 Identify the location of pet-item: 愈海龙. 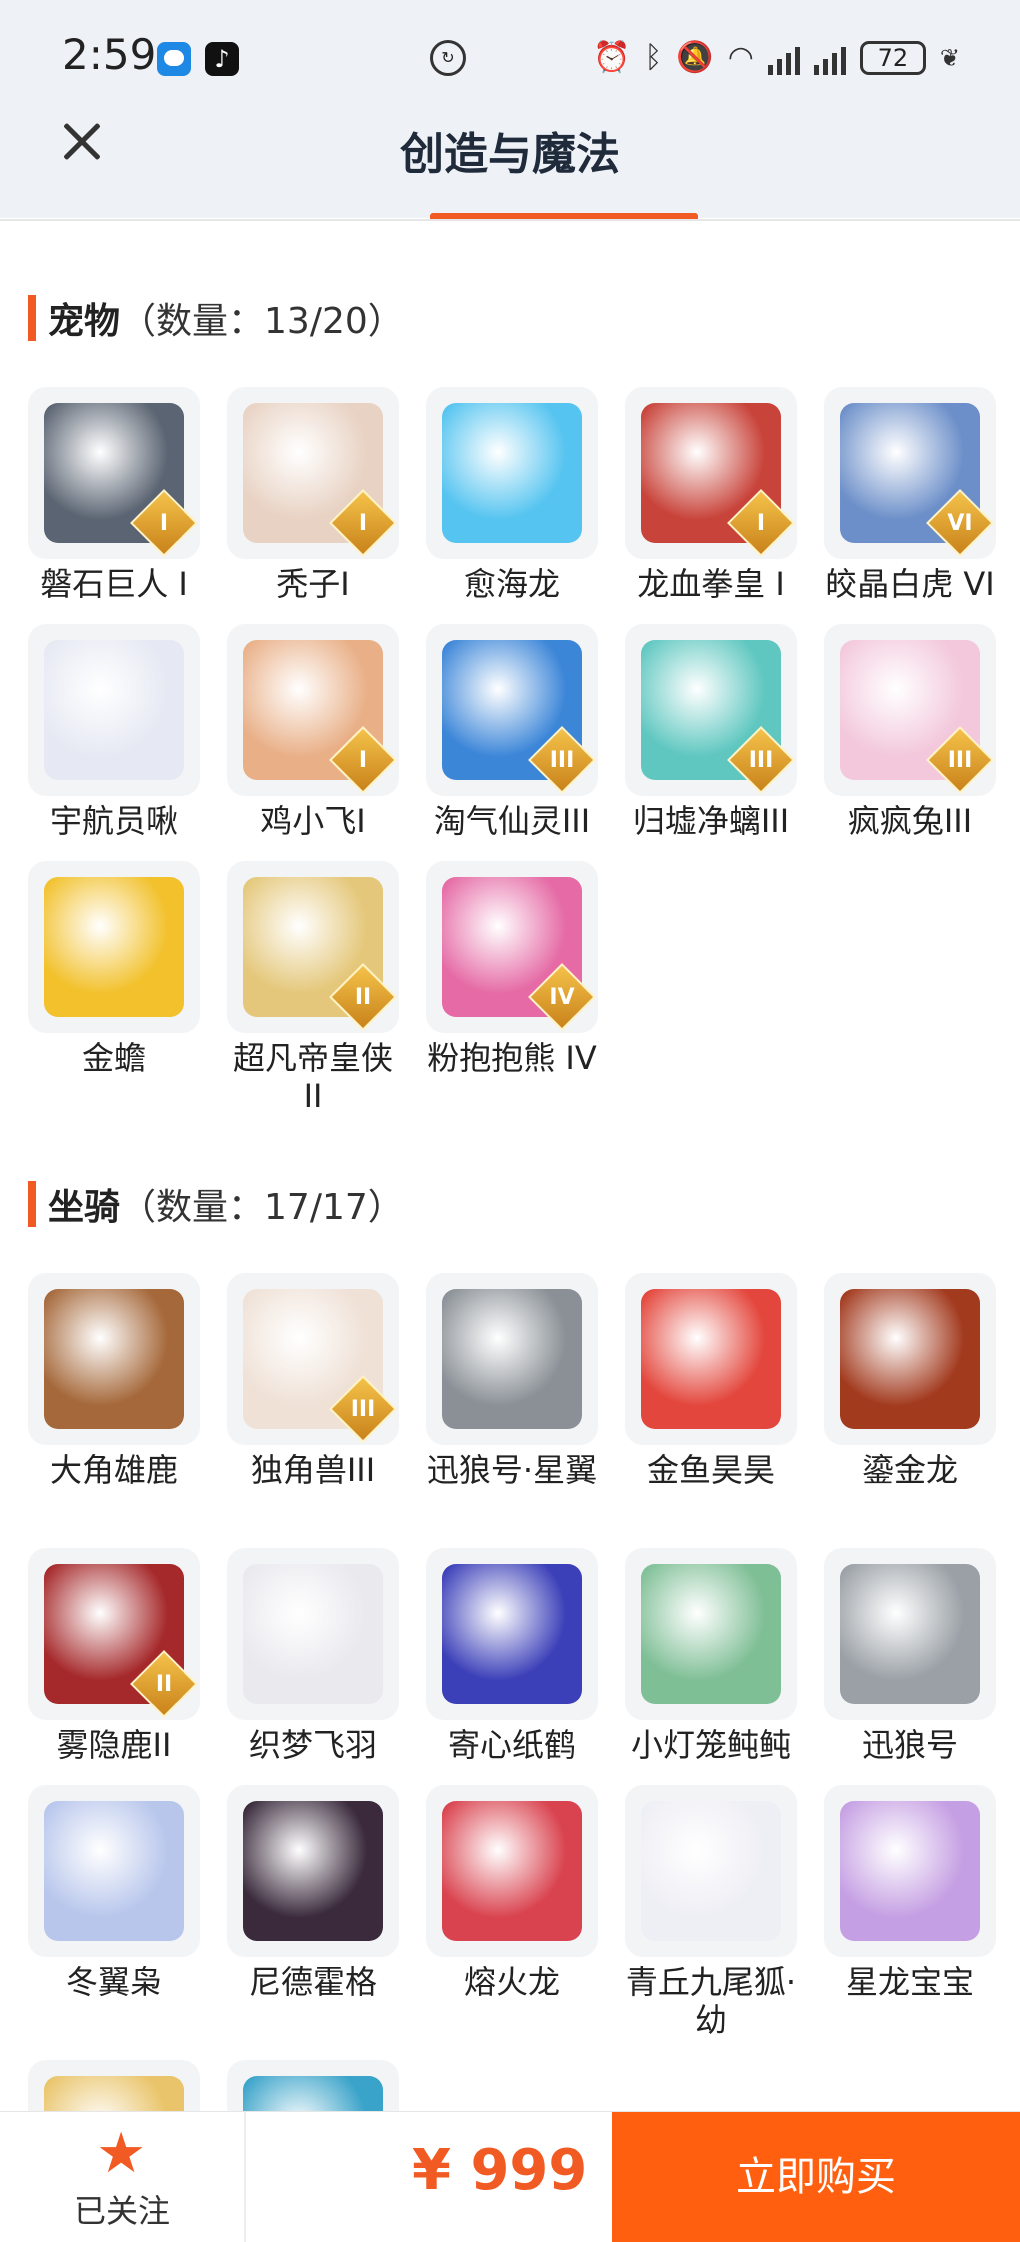
(512, 495).